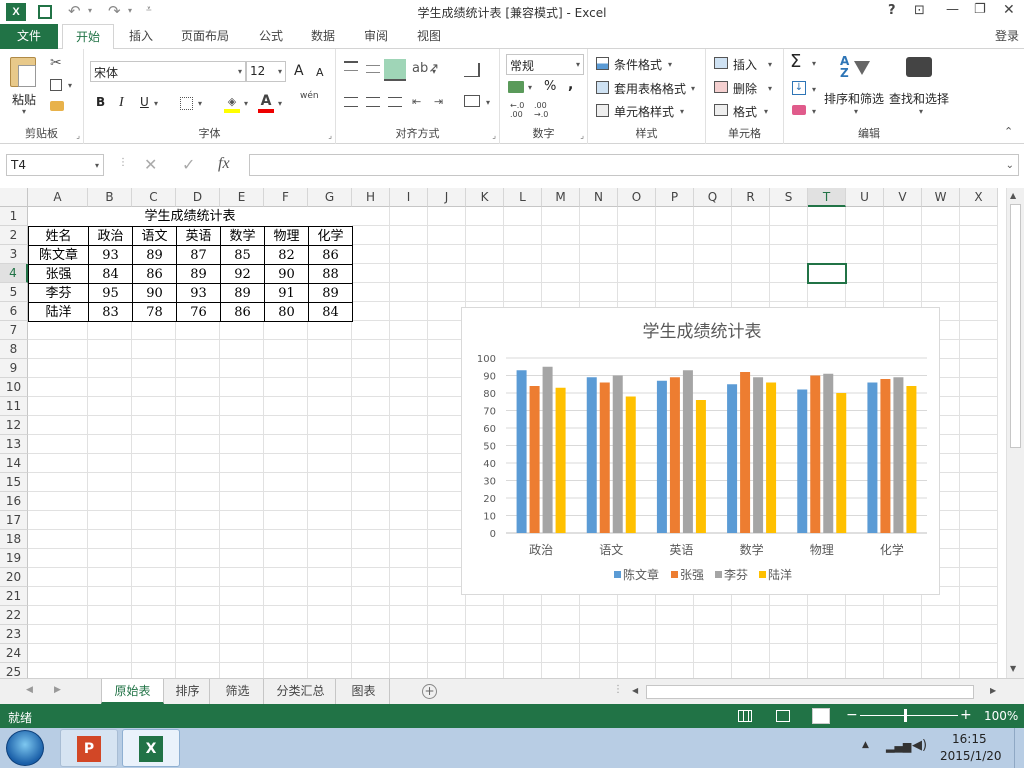 The image size is (1024, 768). I want to click on row-header-13: 13, so click(14, 444).